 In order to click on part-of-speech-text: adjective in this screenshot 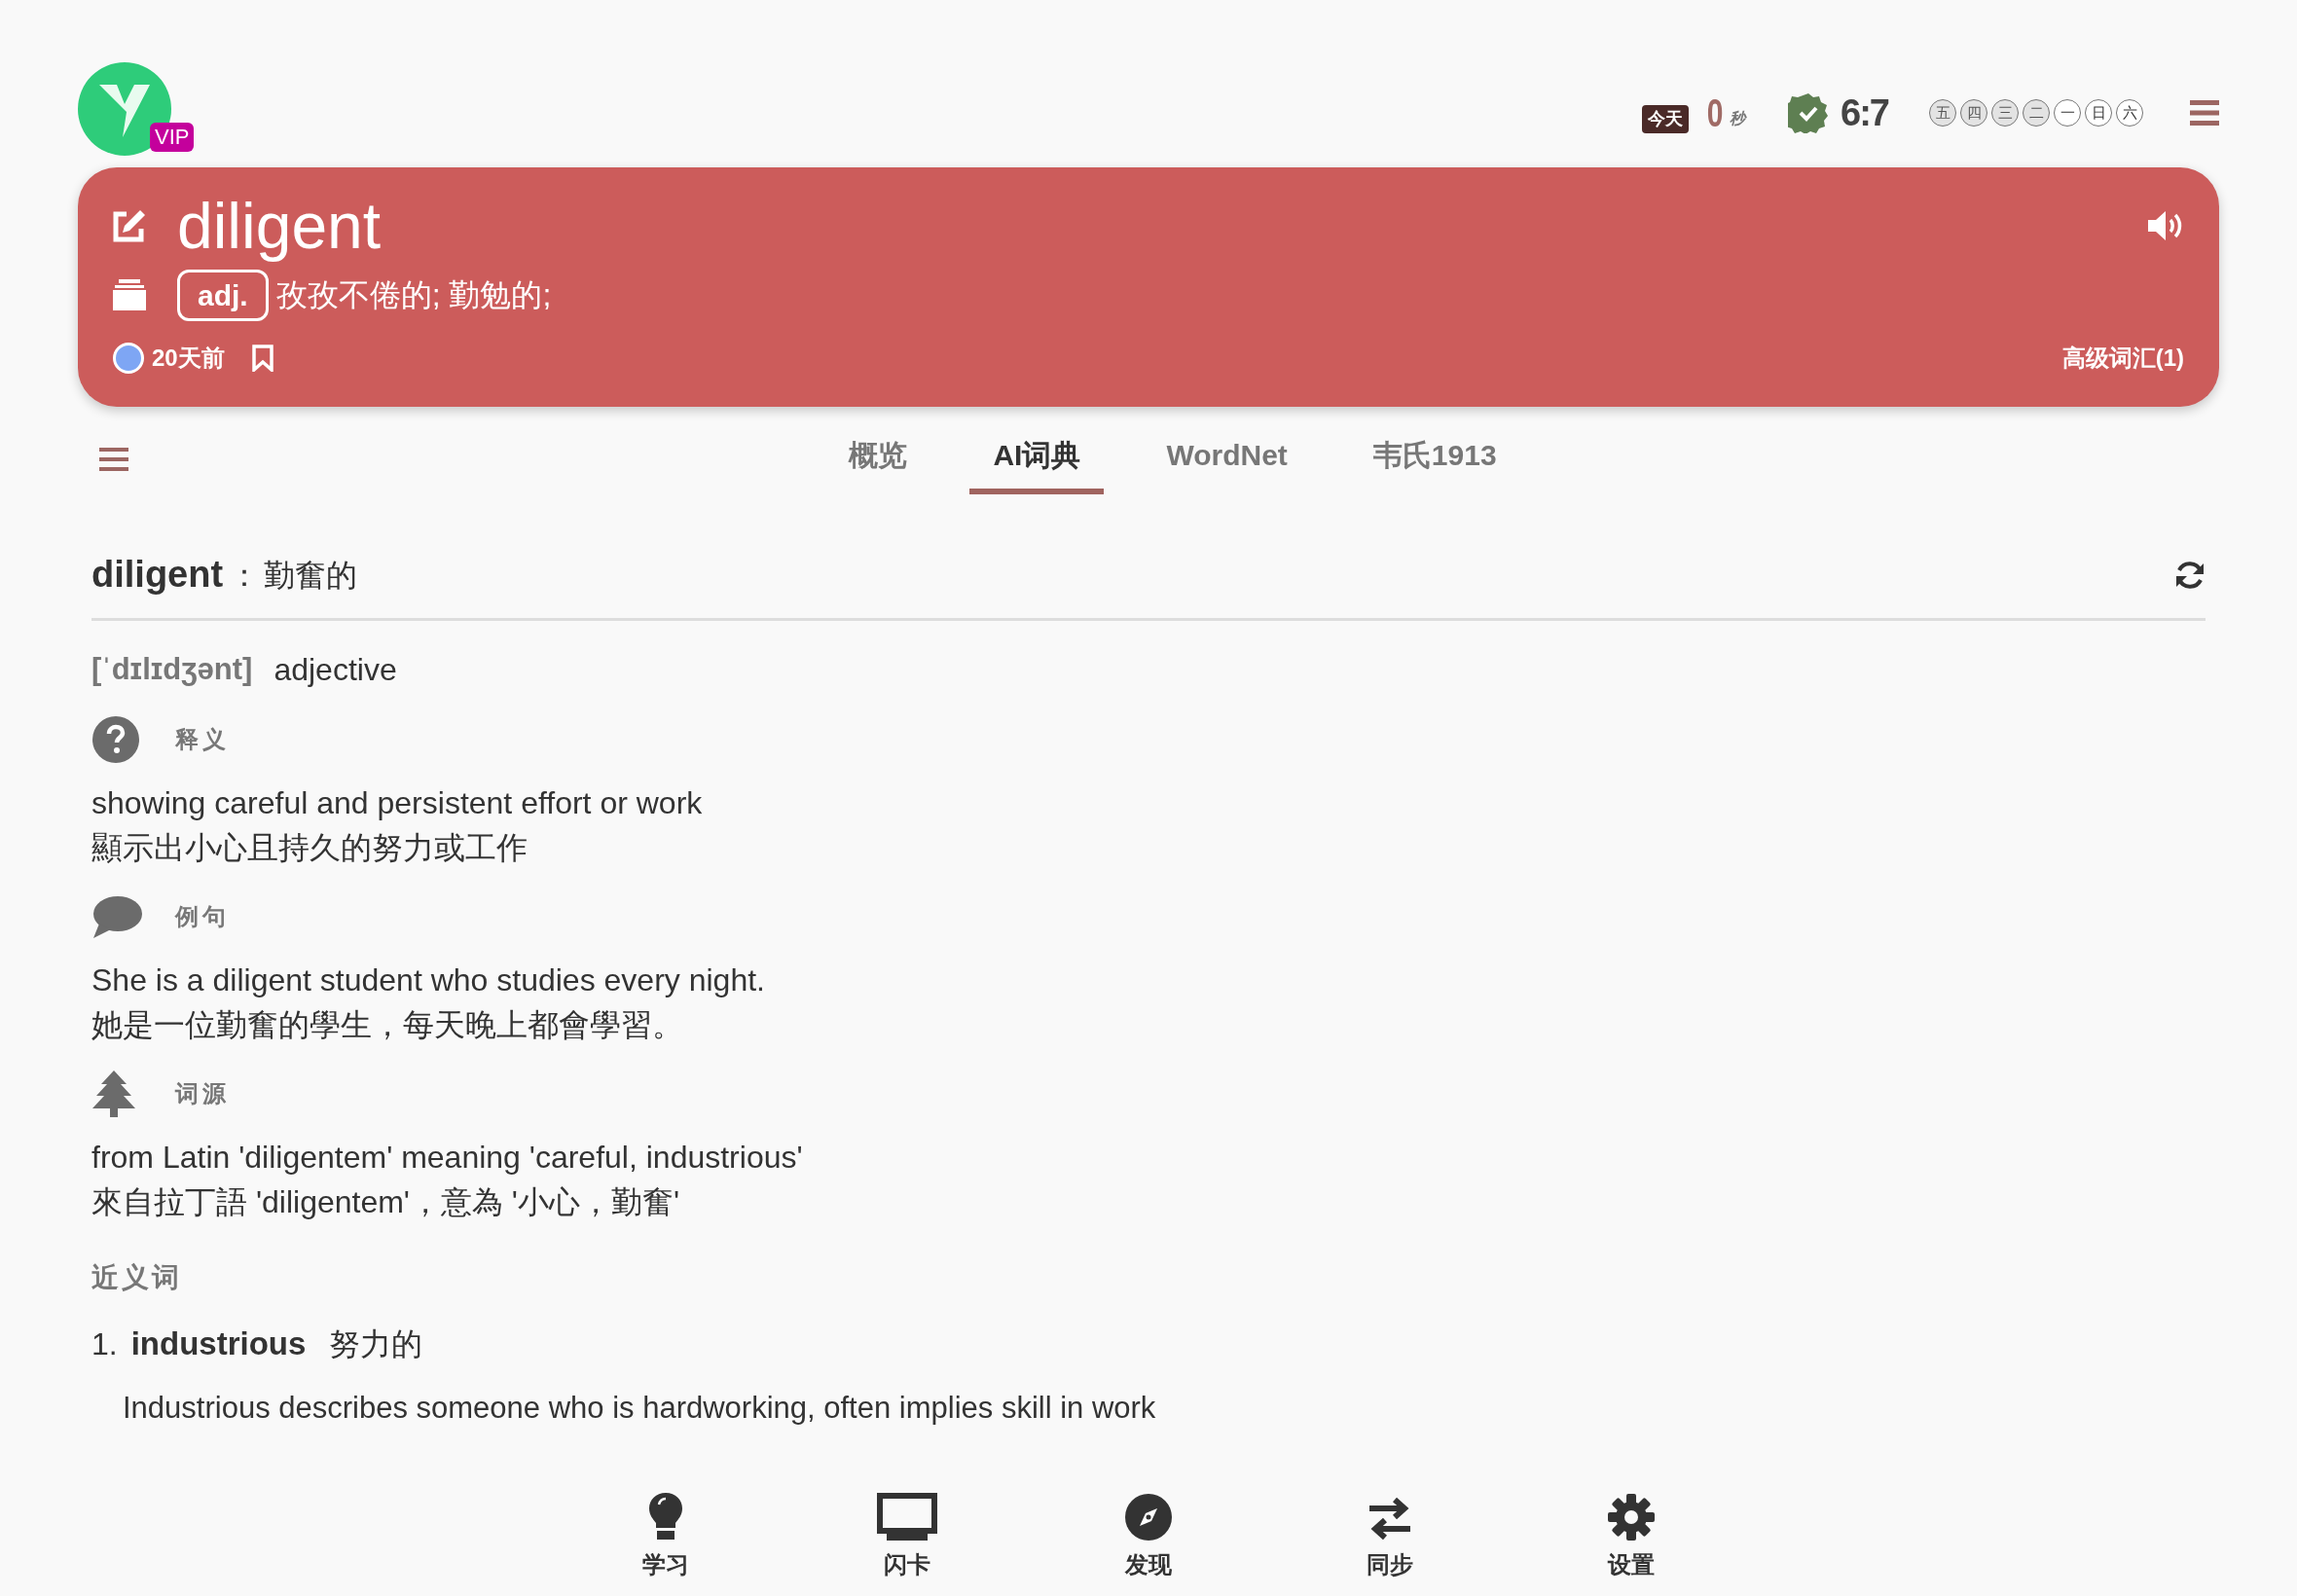, I will do `click(335, 670)`.